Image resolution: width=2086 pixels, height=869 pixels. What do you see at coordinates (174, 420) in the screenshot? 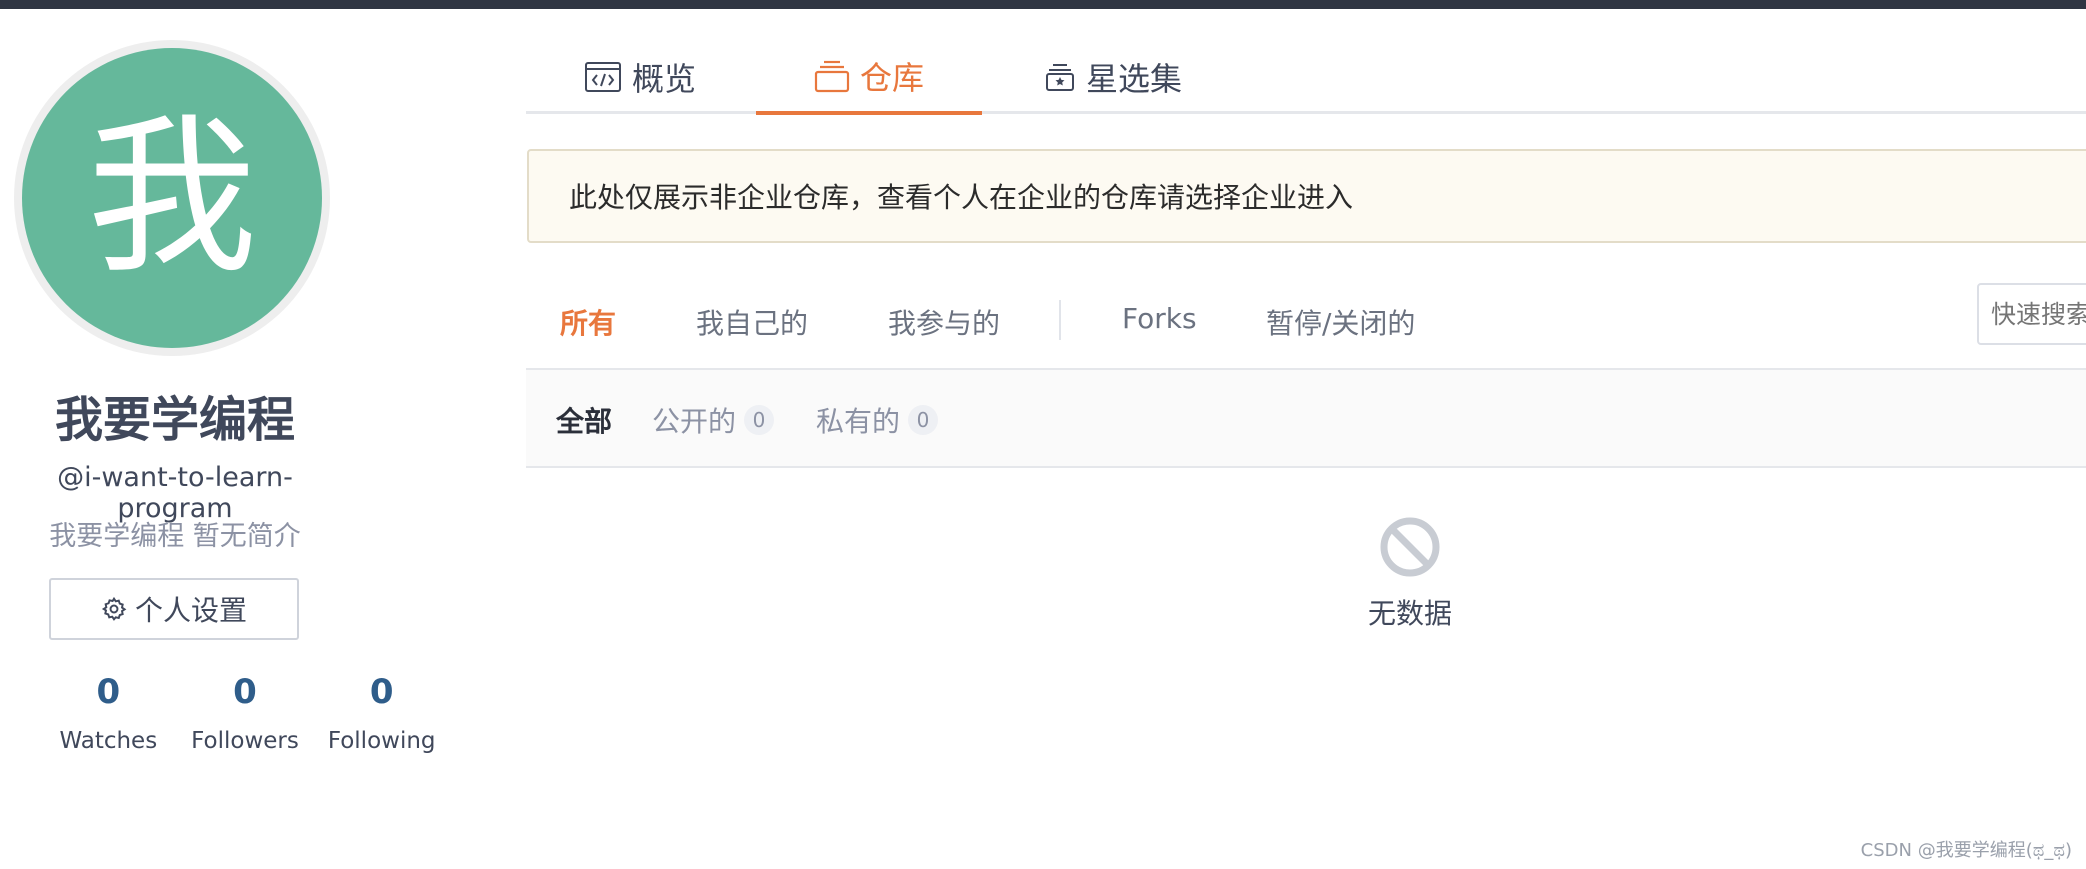
I see `profile-name: 我要学编程` at bounding box center [174, 420].